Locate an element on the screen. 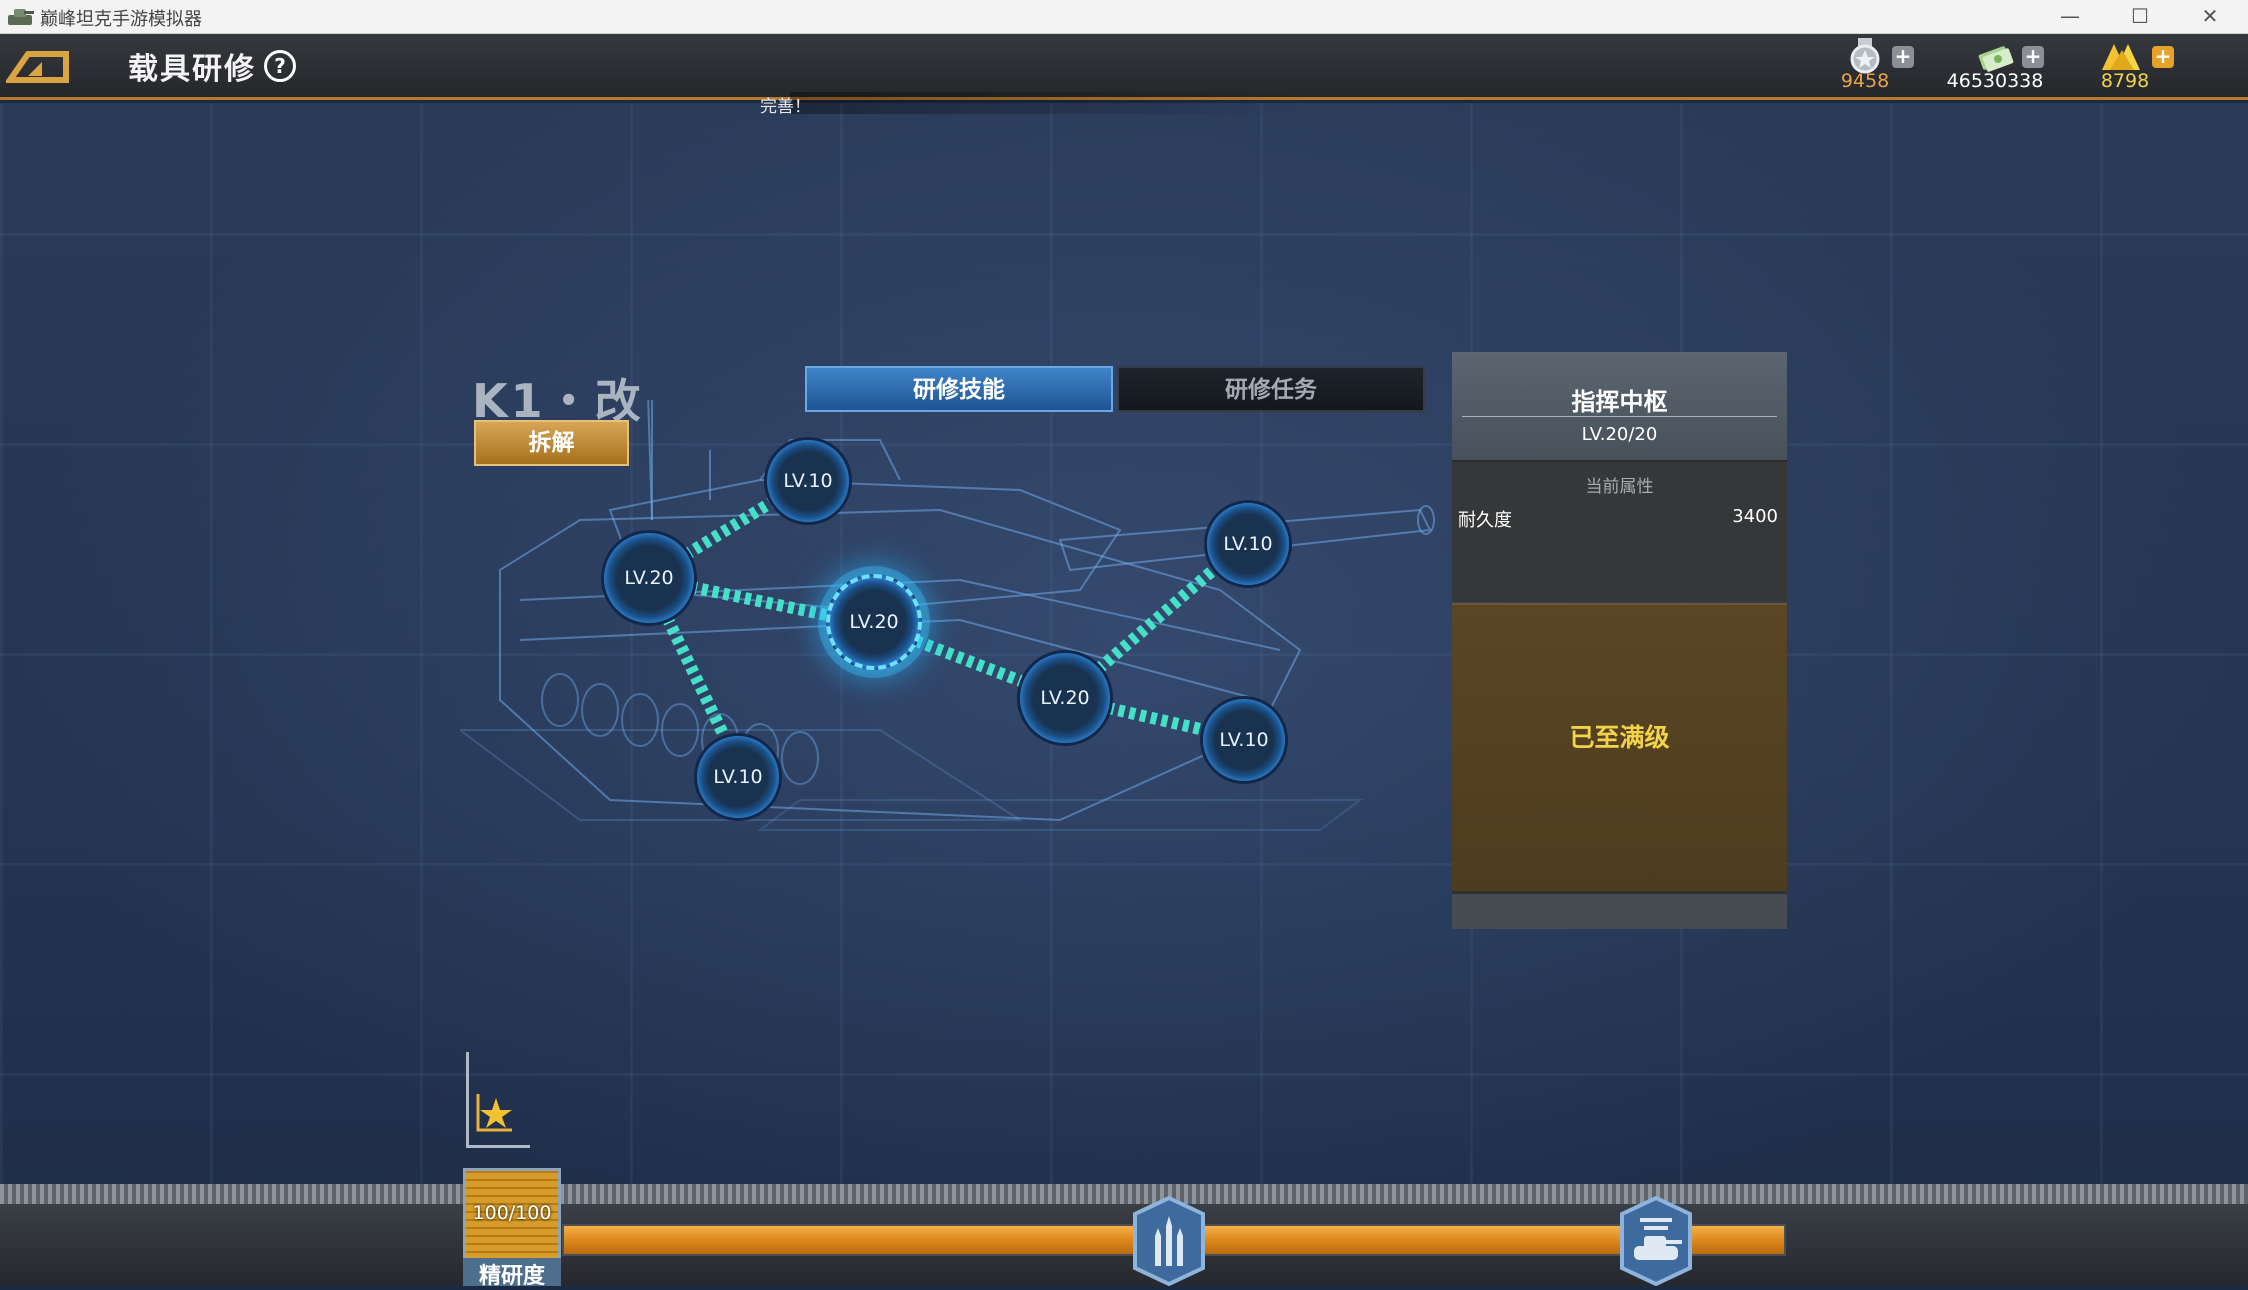 The image size is (2248, 1290). reward-badge-icon is located at coordinates (1169, 1241).